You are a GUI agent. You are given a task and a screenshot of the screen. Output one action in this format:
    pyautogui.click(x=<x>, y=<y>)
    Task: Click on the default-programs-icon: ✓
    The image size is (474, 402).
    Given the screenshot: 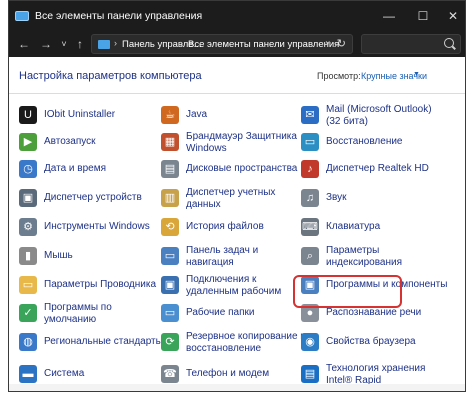 What is the action you would take?
    pyautogui.click(x=28, y=313)
    